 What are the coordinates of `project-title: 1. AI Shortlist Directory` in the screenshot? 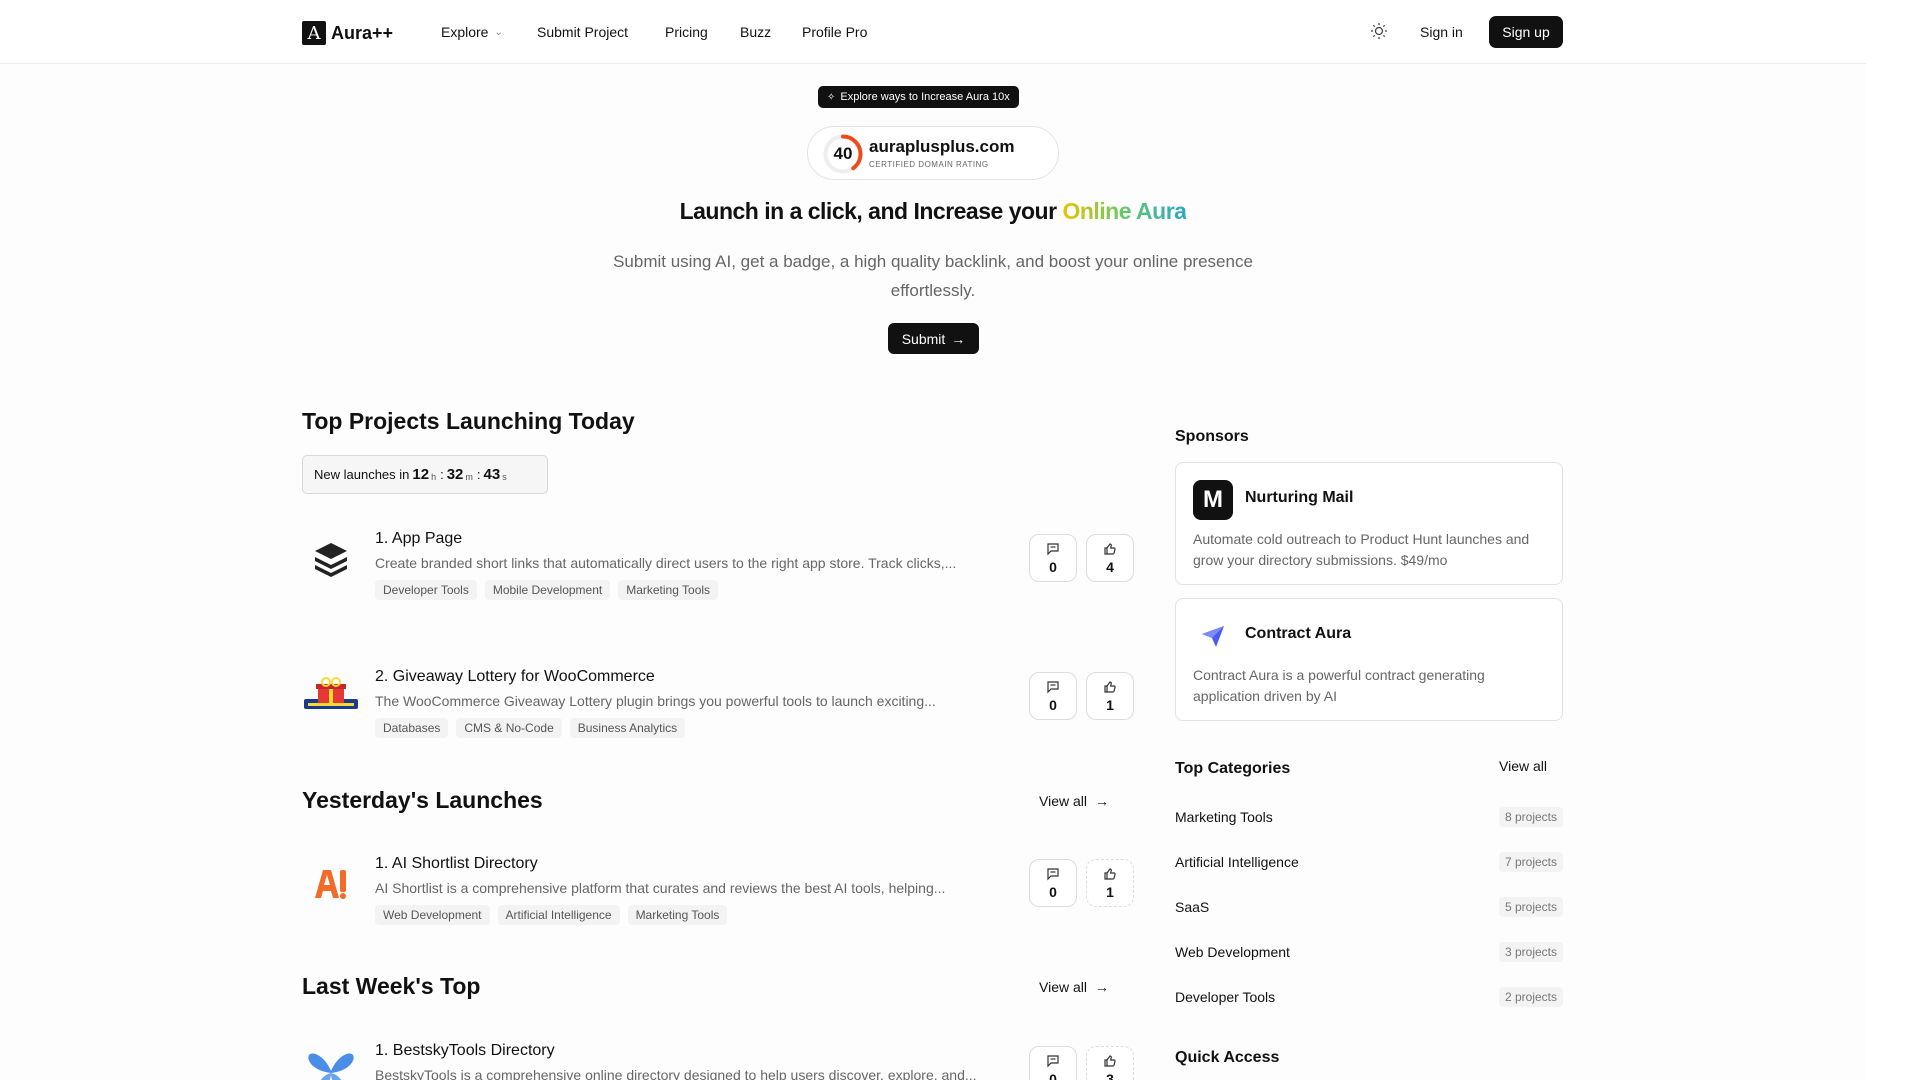 It's located at (456, 864).